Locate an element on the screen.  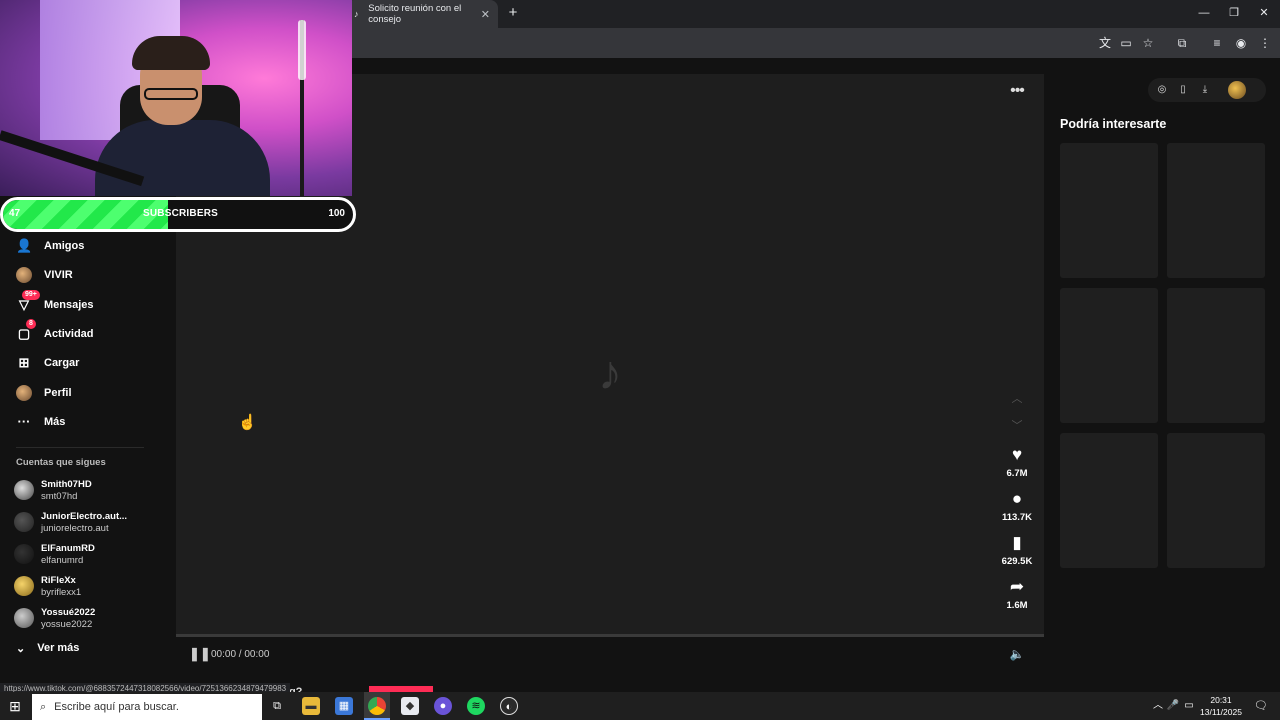
taskbar-search: ⌕ Escribe aquí para buscar. is located at coordinates (147, 707).